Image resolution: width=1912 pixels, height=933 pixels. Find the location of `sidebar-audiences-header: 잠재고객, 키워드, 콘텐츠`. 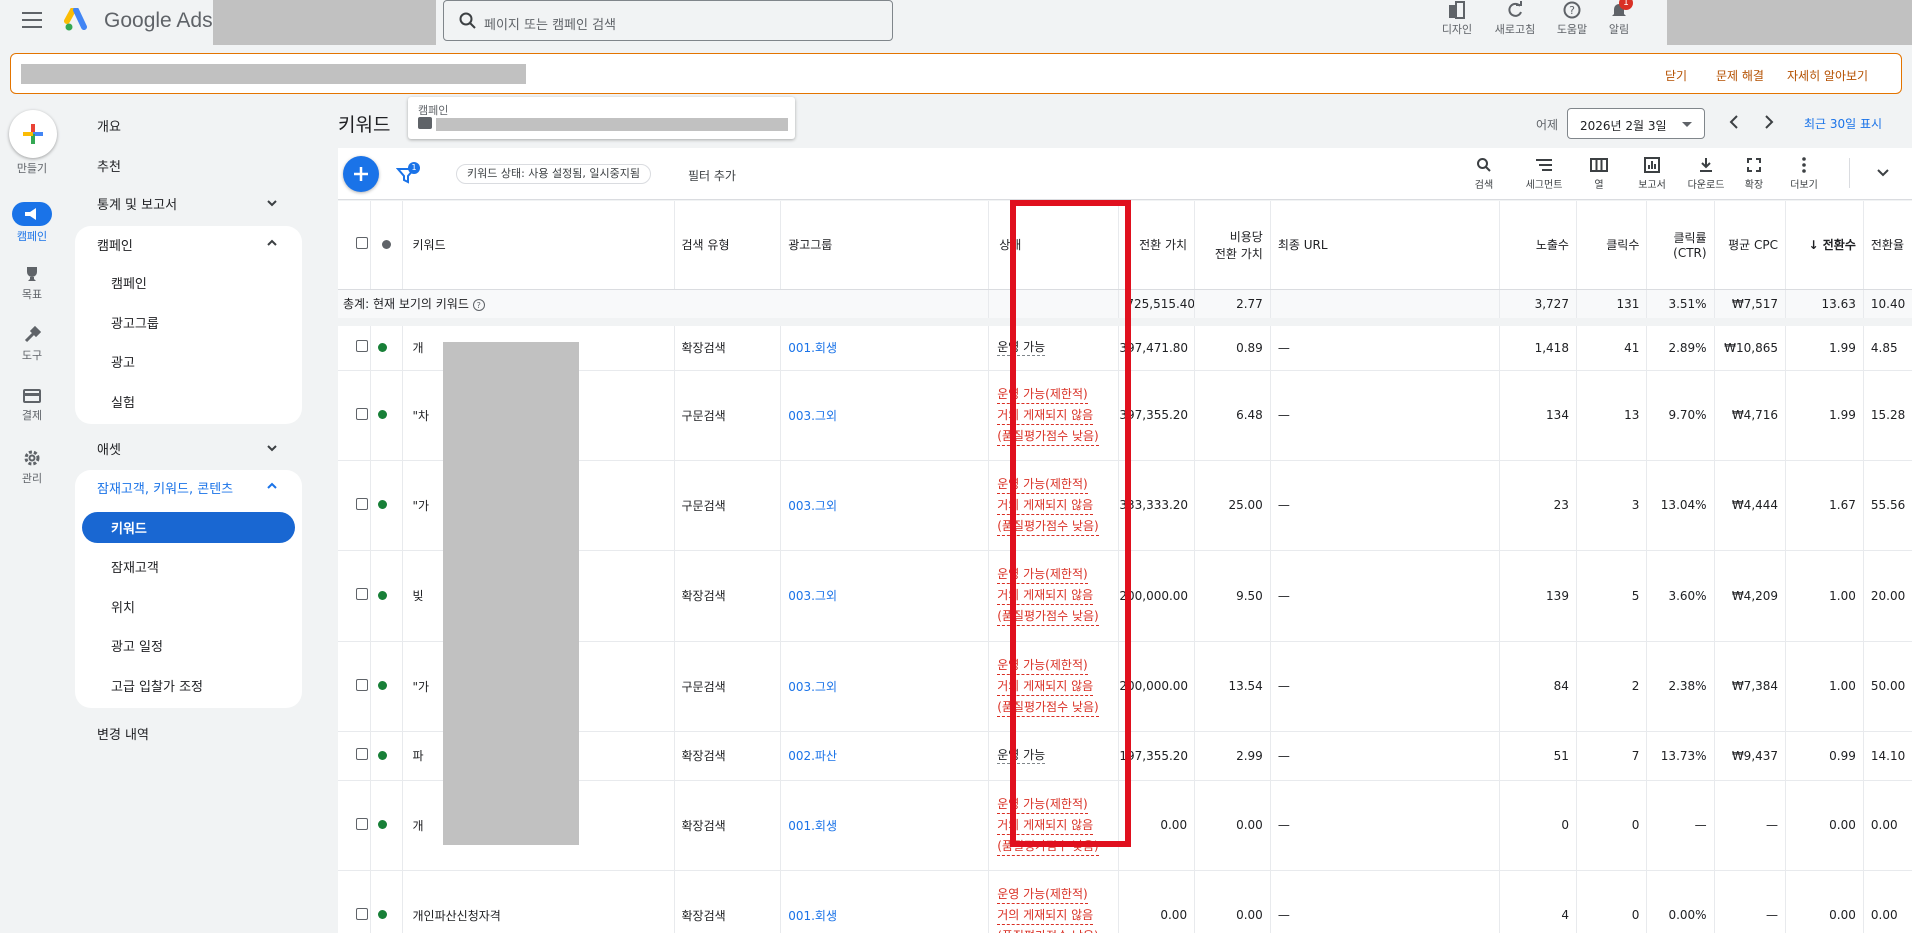

sidebar-audiences-header: 잠재고객, 키워드, 콘텐츠 is located at coordinates (165, 487).